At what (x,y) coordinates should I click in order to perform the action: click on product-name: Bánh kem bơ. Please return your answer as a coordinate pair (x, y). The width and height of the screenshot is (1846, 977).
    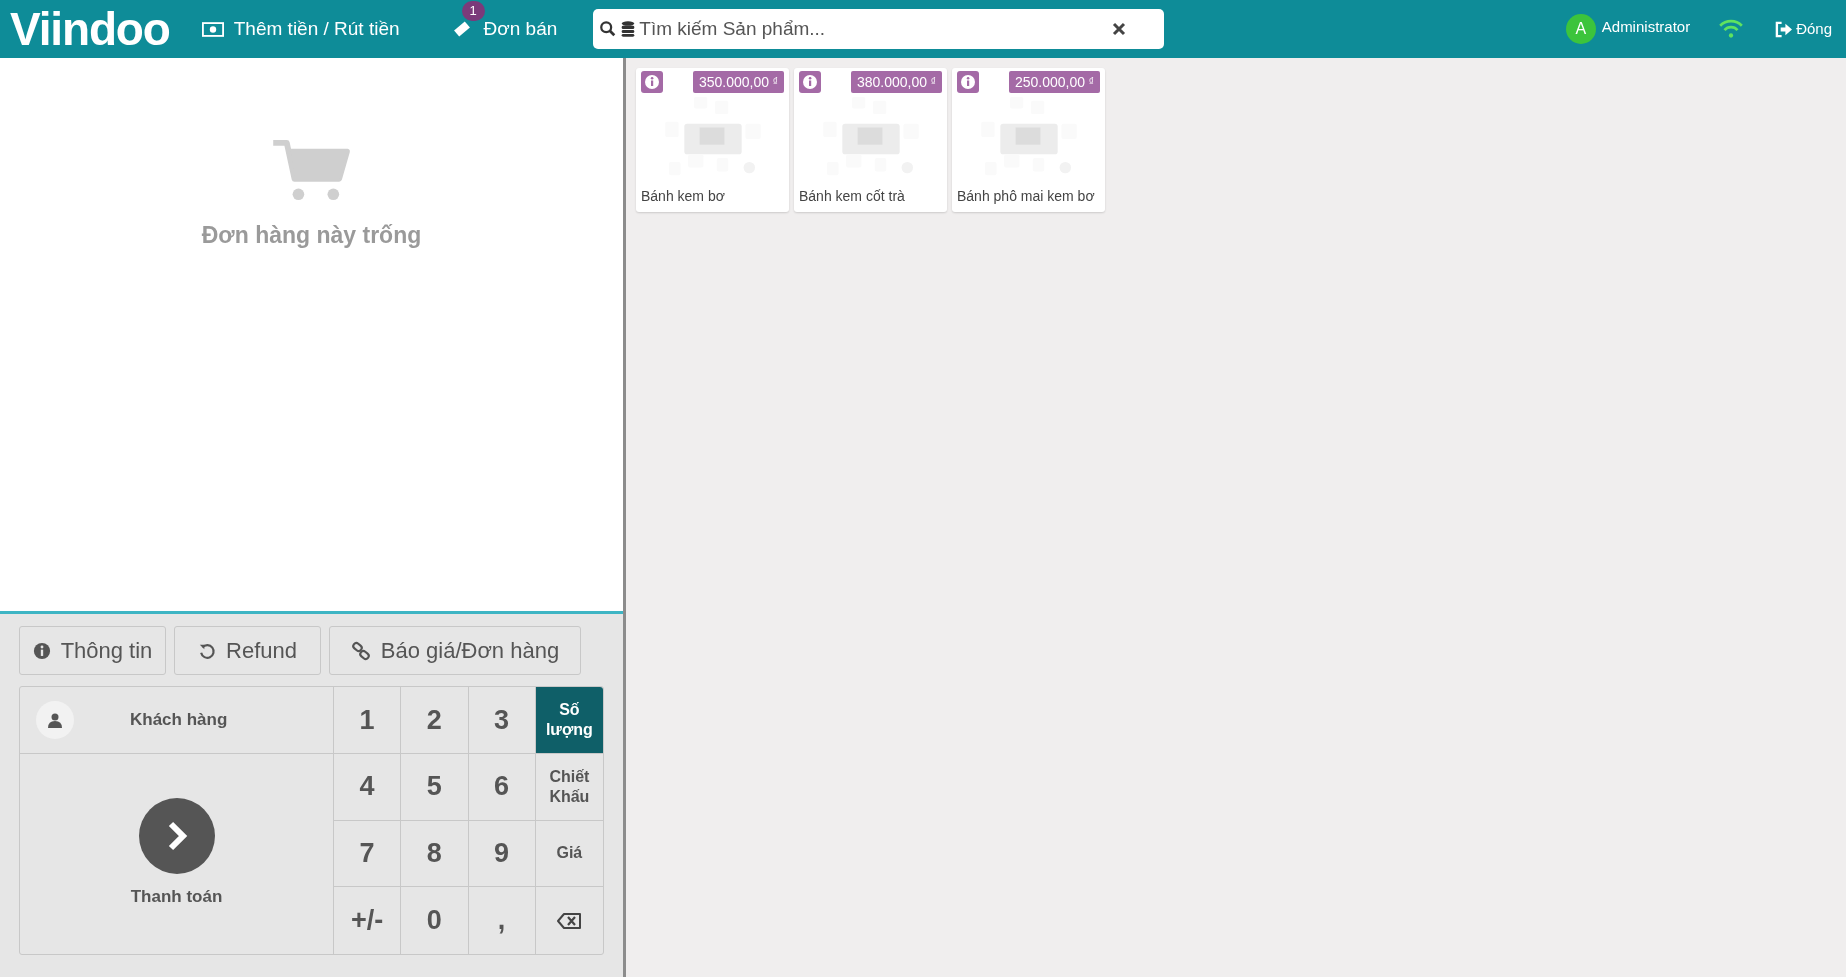
    Looking at the image, I should click on (682, 196).